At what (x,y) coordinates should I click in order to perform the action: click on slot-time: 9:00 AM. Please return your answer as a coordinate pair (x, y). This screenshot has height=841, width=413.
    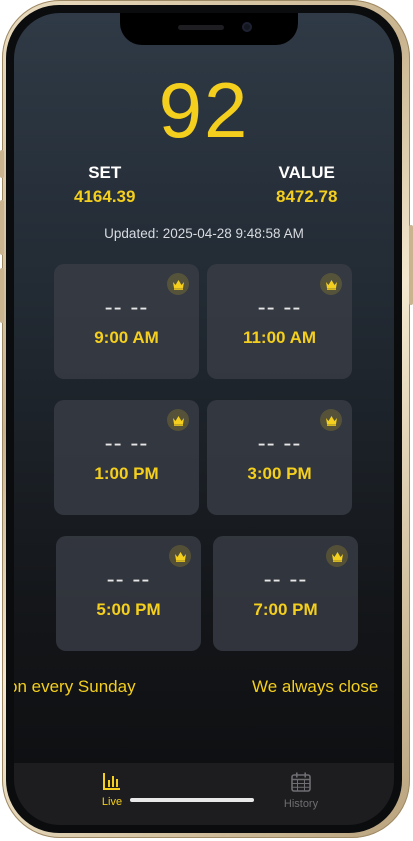
    Looking at the image, I should click on (126, 337).